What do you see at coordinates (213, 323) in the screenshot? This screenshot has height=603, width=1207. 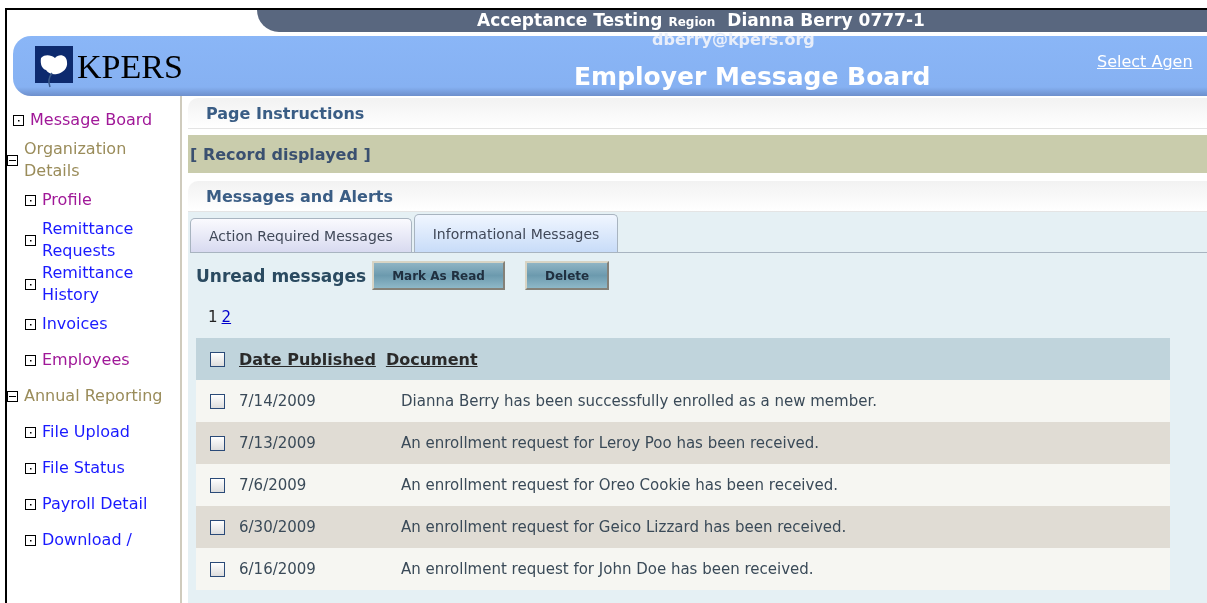 I see `page-link: 1` at bounding box center [213, 323].